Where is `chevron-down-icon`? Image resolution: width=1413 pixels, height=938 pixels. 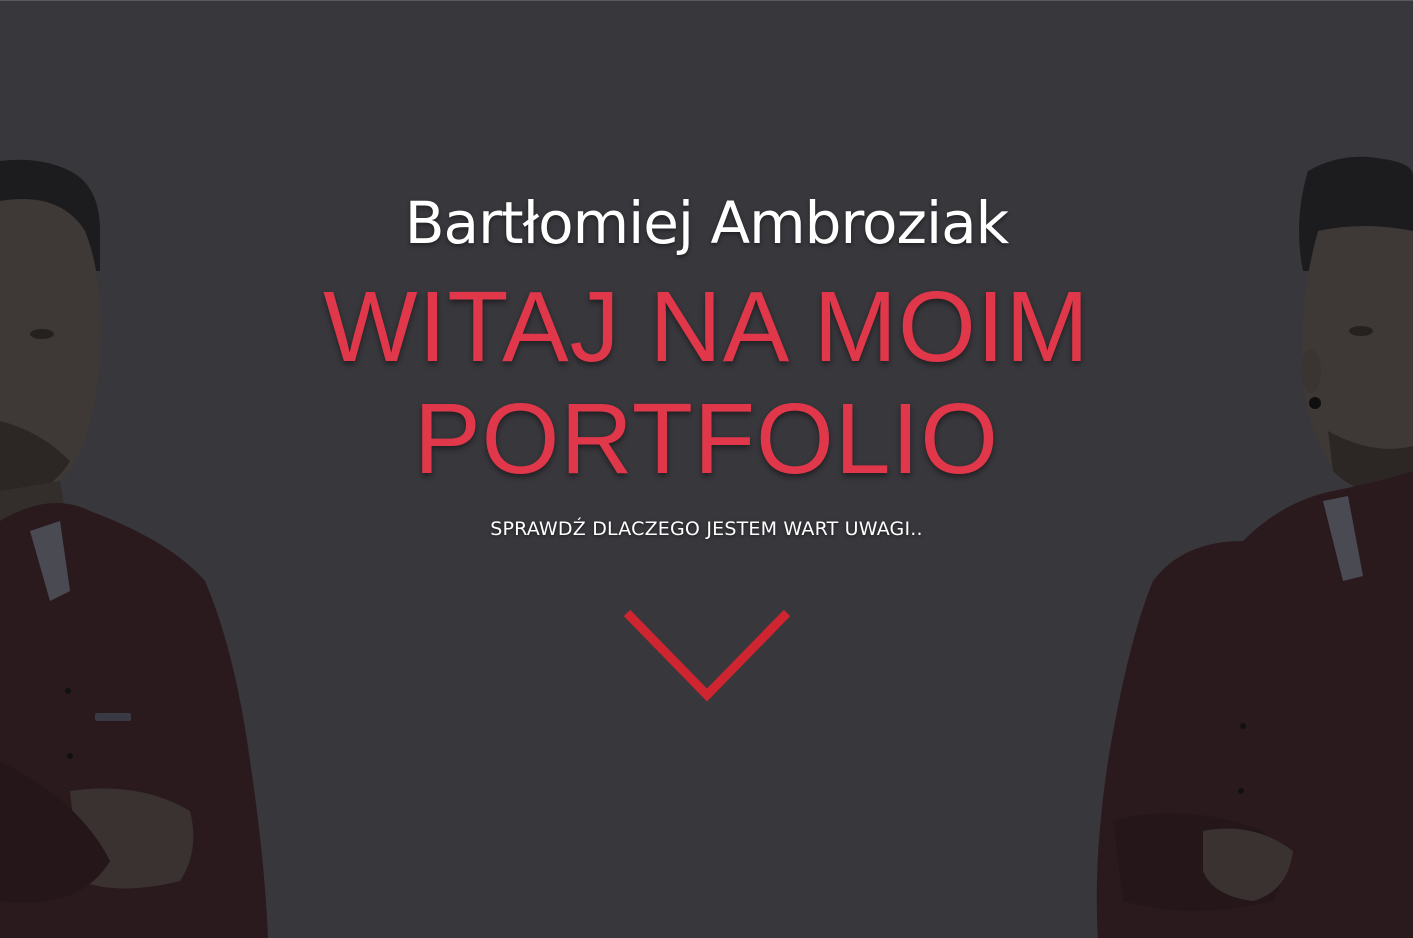
chevron-down-icon is located at coordinates (707, 655).